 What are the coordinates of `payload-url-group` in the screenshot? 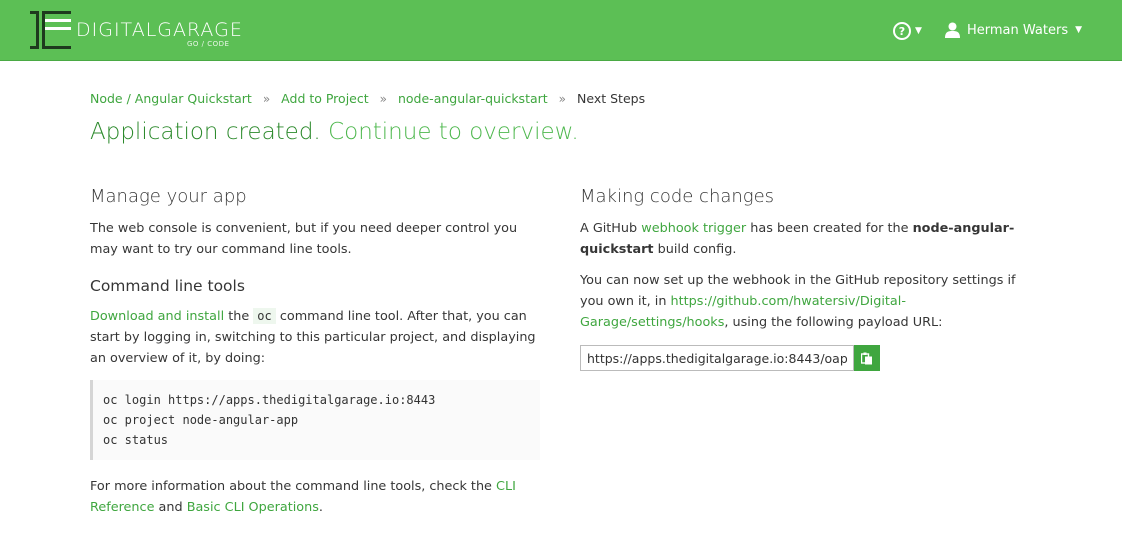 It's located at (805, 358).